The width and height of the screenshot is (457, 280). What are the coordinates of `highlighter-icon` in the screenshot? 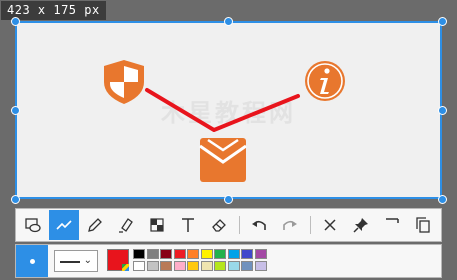 It's located at (126, 225).